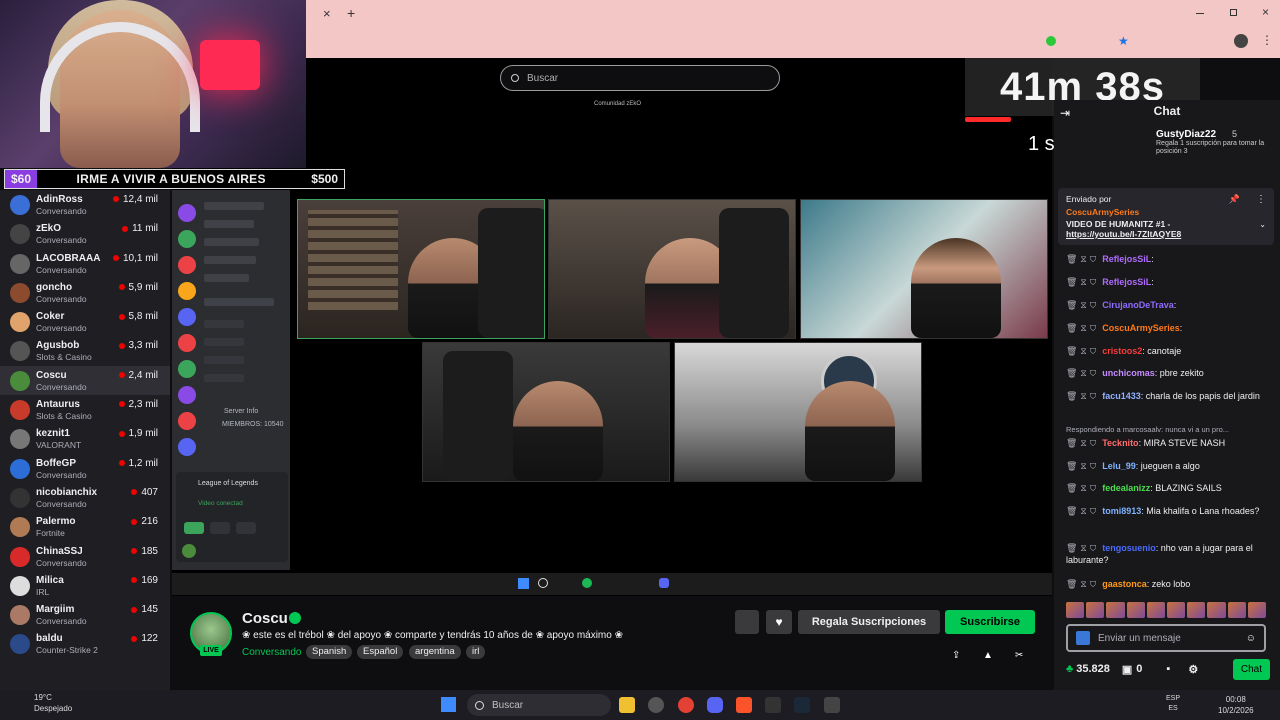 This screenshot has height=720, width=1280. I want to click on chat-message: 🗑⧖⛉ fedealanizz: BLAZING SAILS, so click(1166, 488).